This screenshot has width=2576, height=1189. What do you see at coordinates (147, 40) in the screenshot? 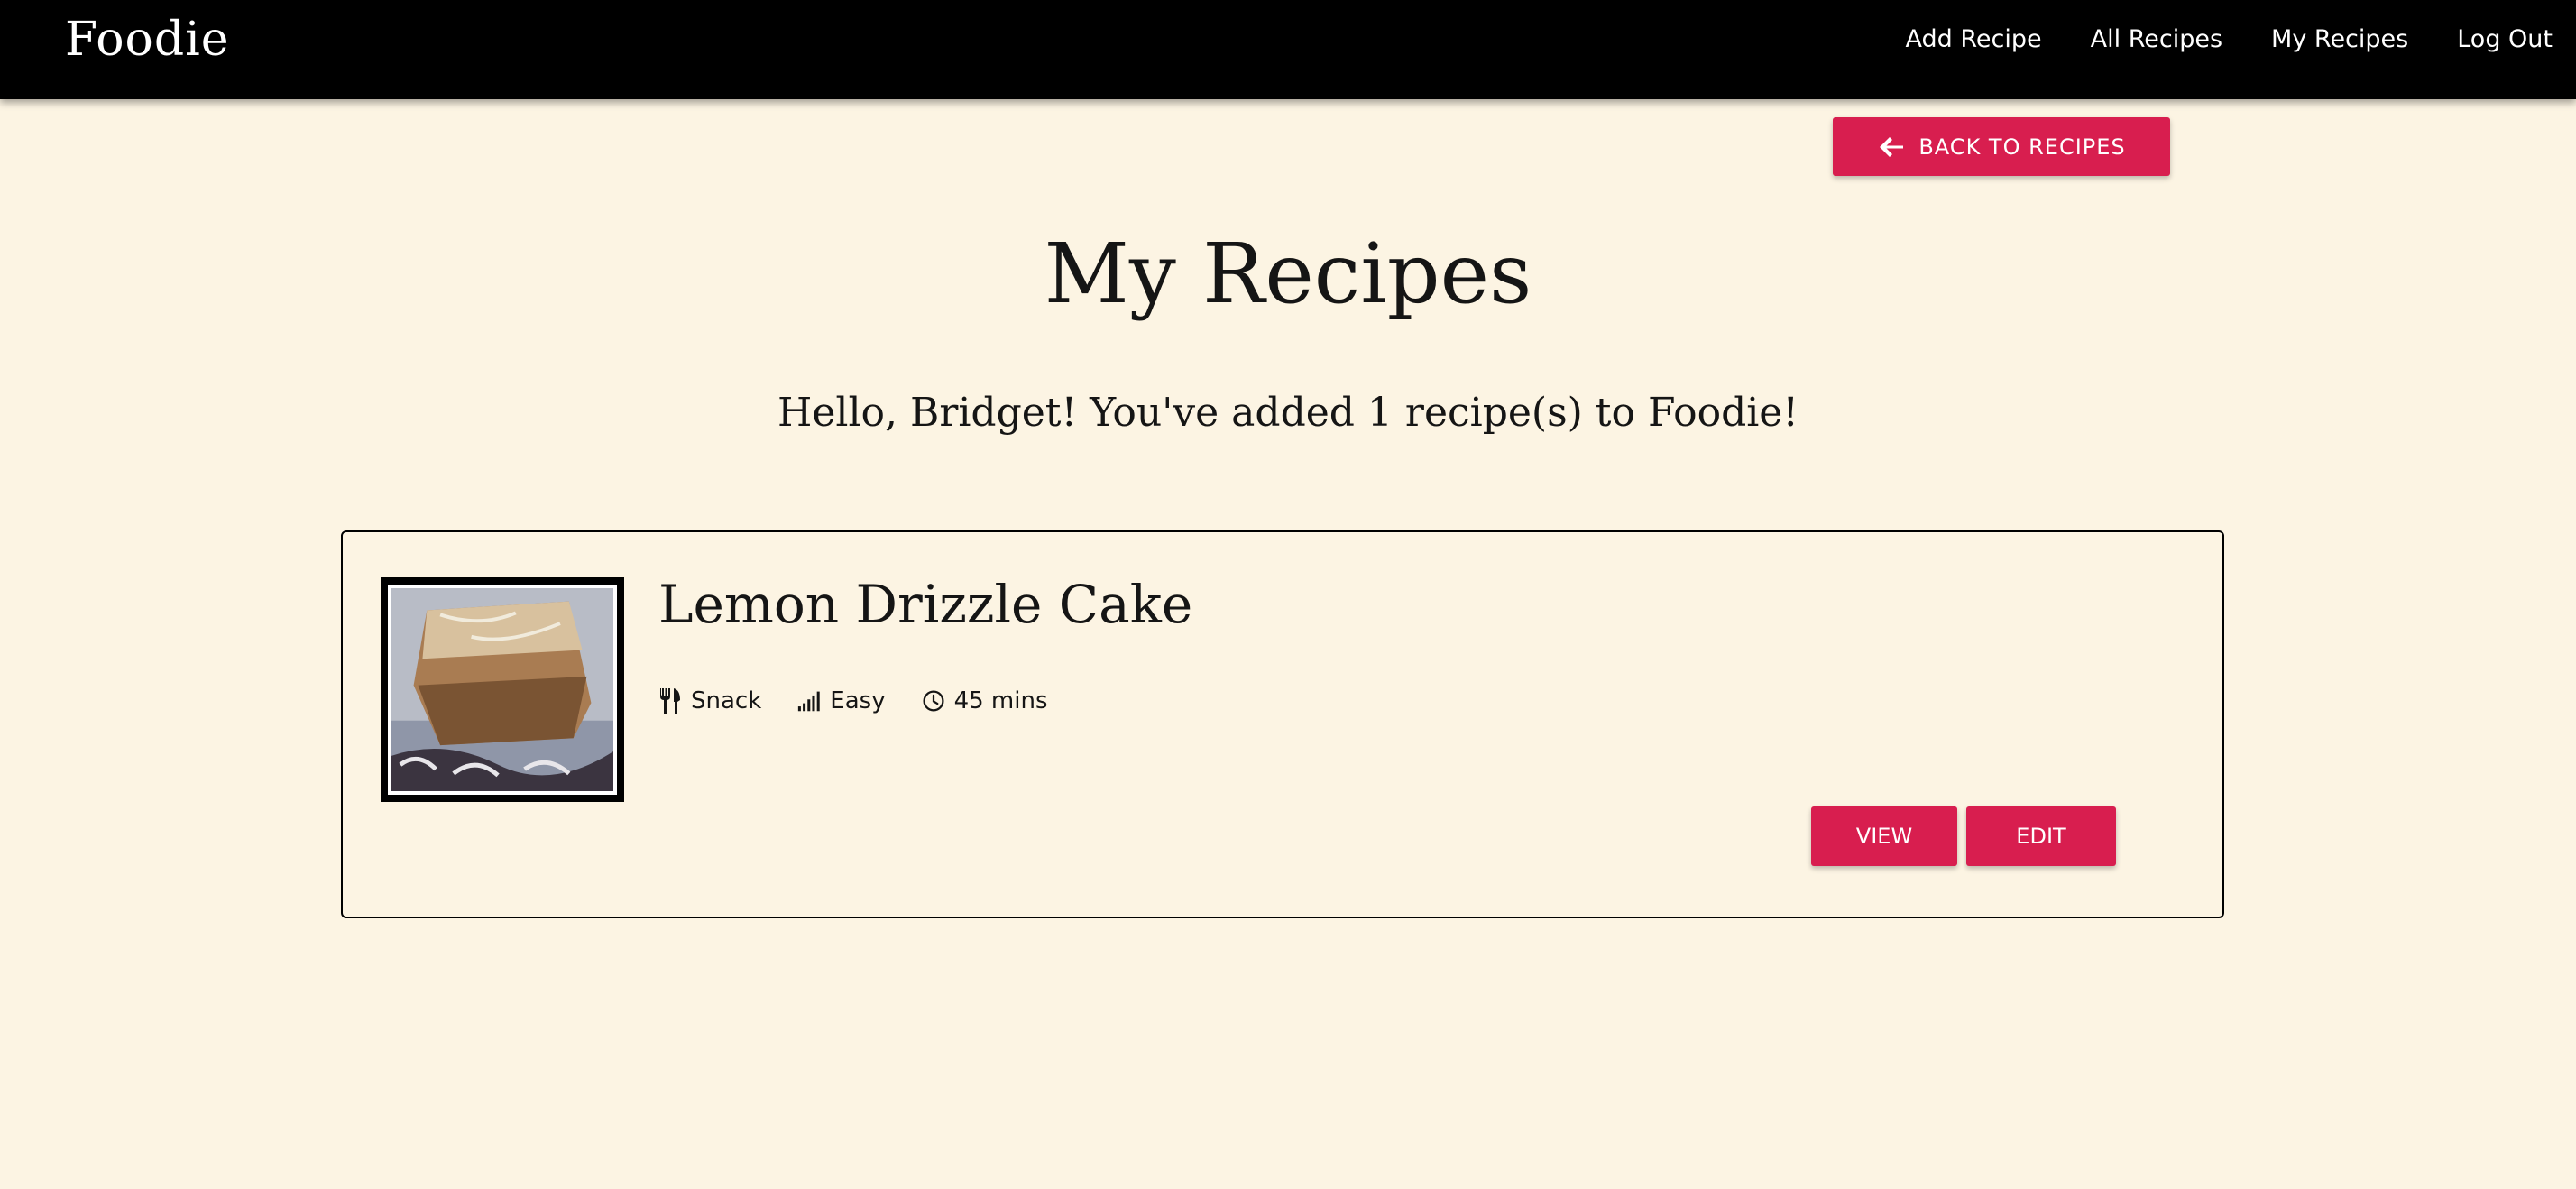
I see `brand-logo: Foodie` at bounding box center [147, 40].